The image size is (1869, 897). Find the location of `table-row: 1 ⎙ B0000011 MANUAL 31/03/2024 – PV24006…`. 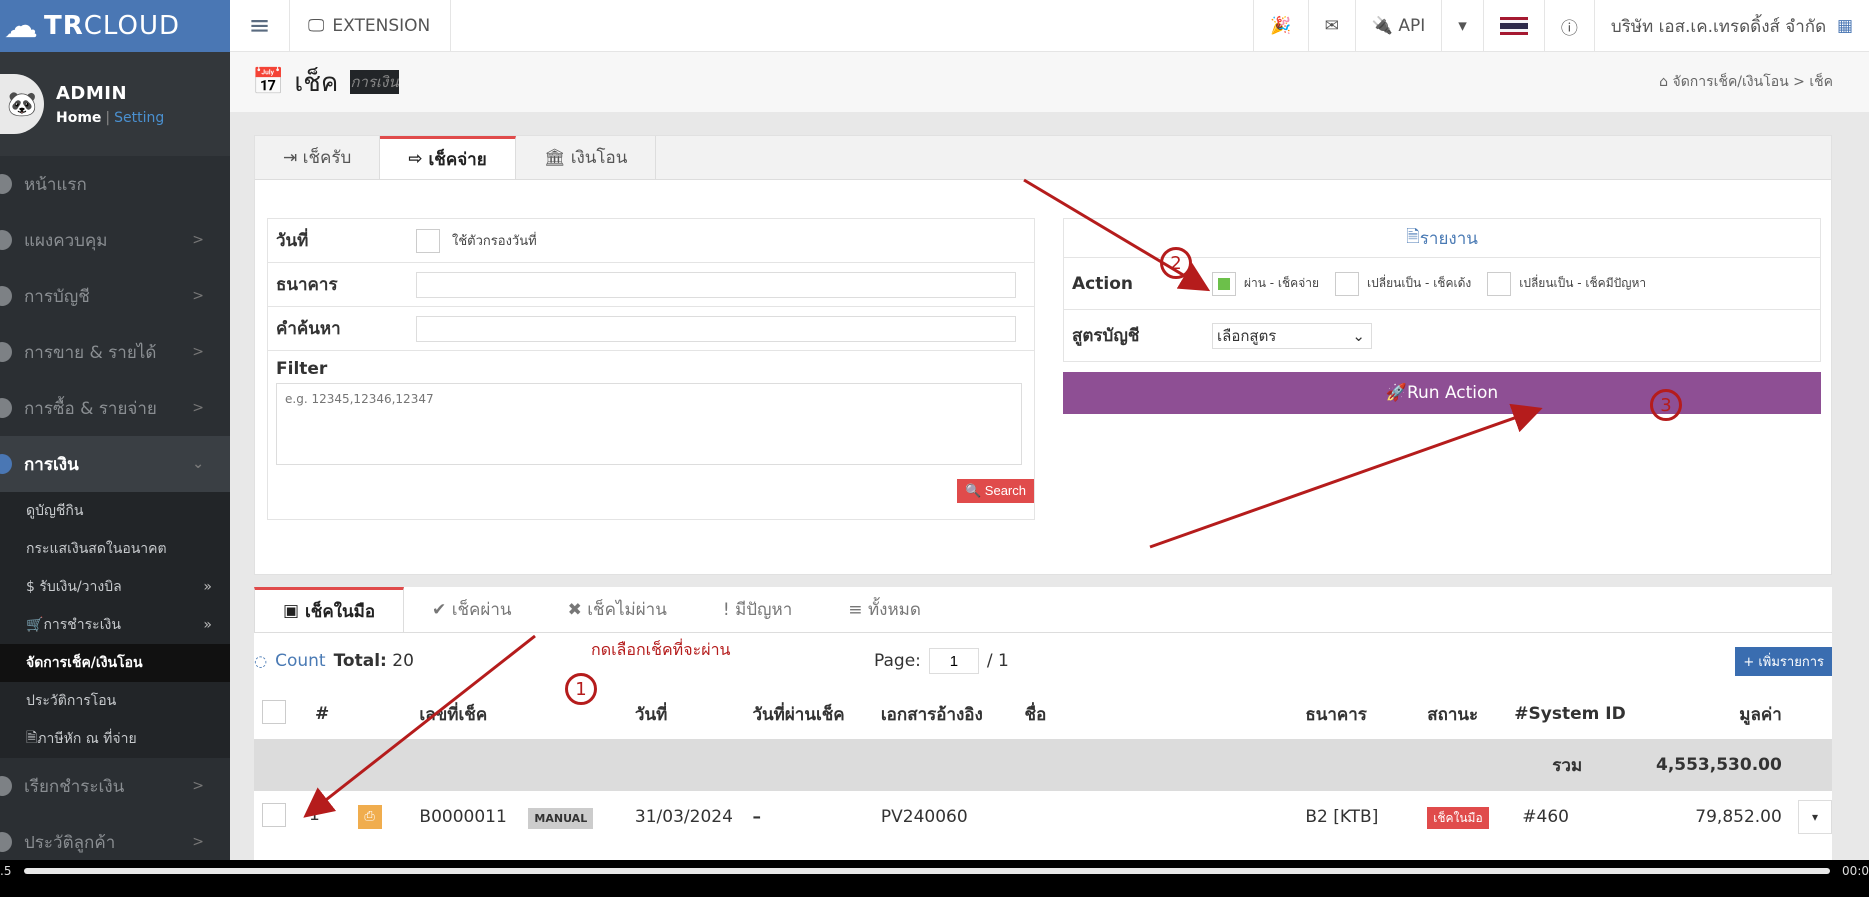

table-row: 1 ⎙ B0000011 MANUAL 31/03/2024 – PV24006… is located at coordinates (1043, 817).